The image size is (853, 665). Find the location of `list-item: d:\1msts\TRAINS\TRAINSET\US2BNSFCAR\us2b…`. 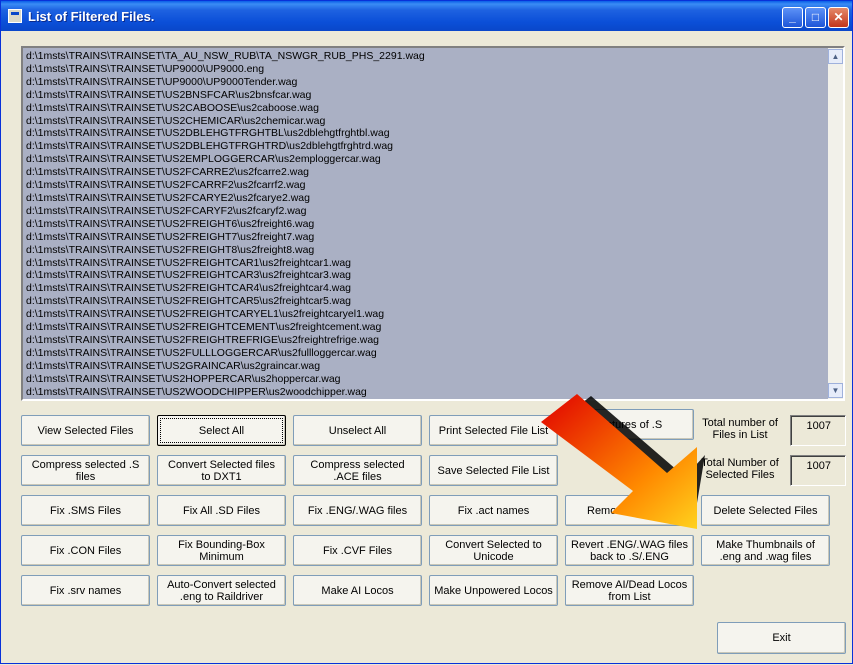

list-item: d:\1msts\TRAINS\TRAINSET\US2BNSFCAR\us2b… is located at coordinates (427, 95).